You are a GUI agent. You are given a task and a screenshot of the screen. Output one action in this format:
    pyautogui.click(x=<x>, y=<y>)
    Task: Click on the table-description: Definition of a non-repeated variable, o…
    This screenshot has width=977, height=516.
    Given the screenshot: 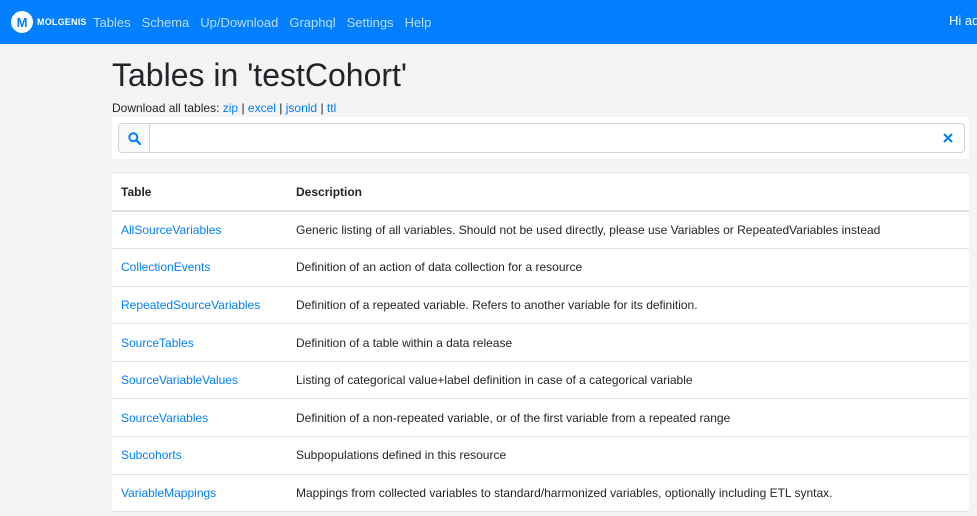 What is the action you would take?
    pyautogui.click(x=628, y=418)
    